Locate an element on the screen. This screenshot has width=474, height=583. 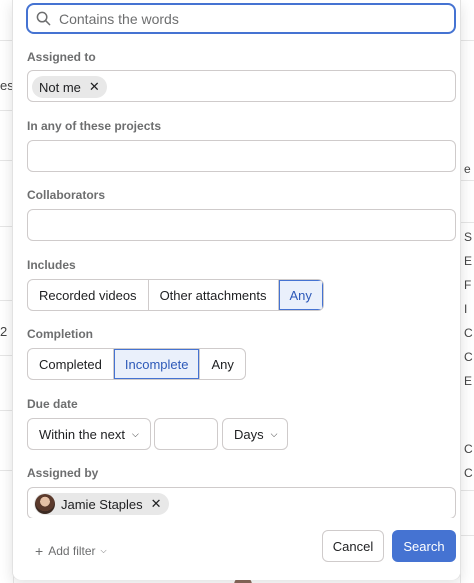
includes-label: Includes is located at coordinates (51, 265).